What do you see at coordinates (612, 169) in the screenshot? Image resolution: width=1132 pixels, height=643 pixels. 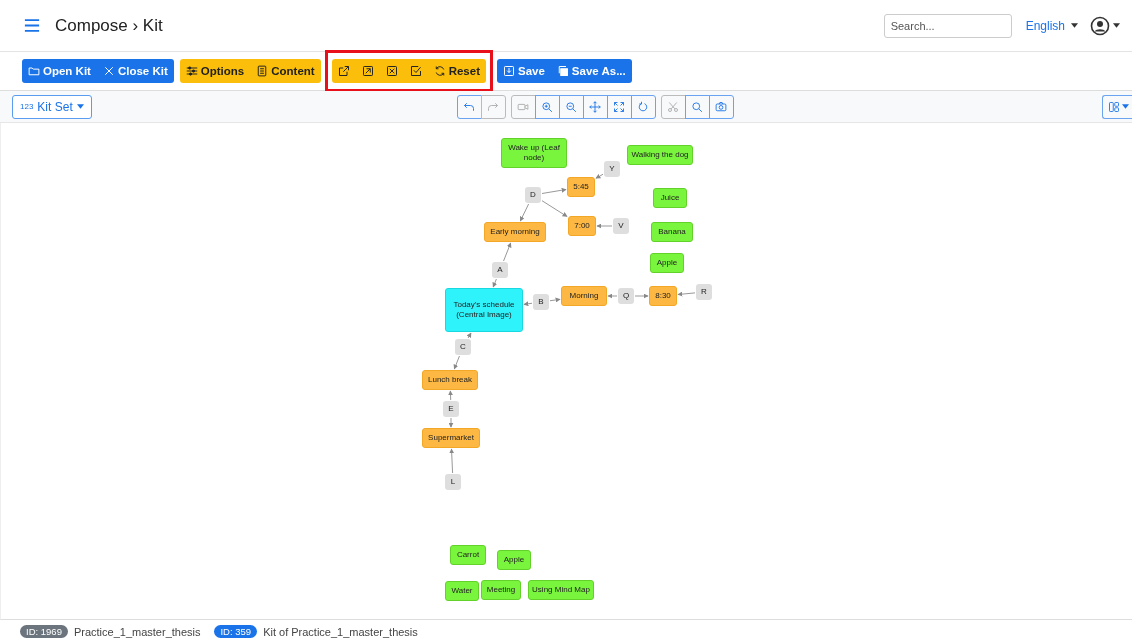 I see `link-node: Y` at bounding box center [612, 169].